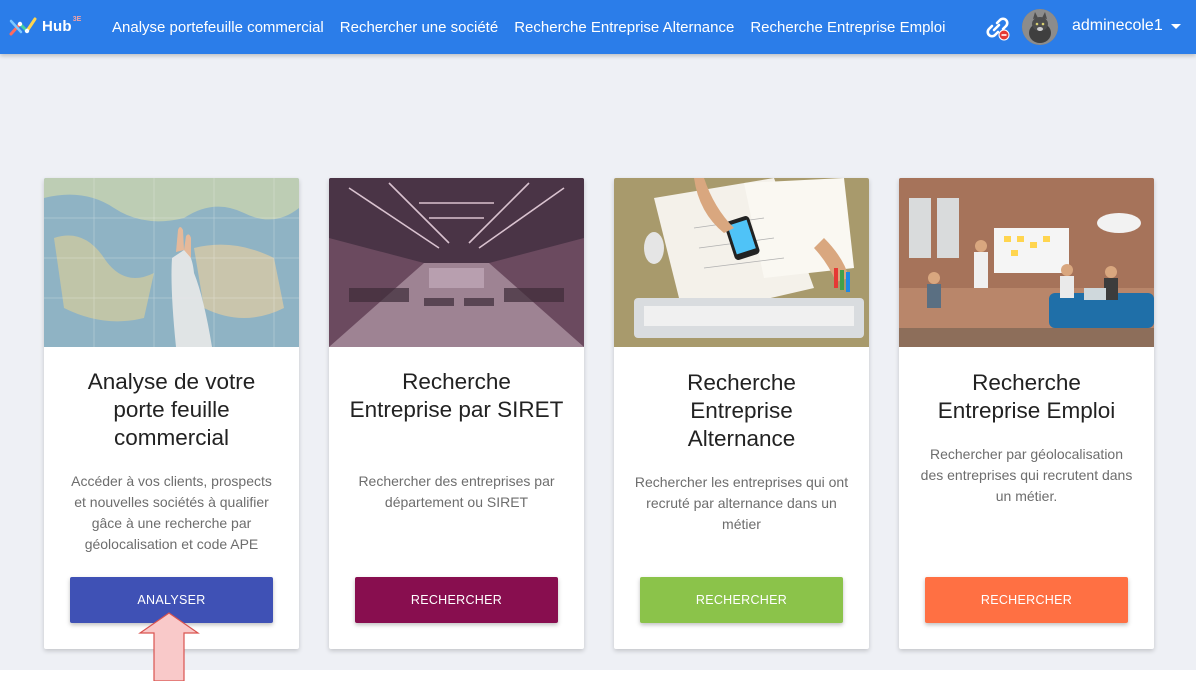 The width and height of the screenshot is (1196, 681). I want to click on card-image-meeting, so click(1026, 262).